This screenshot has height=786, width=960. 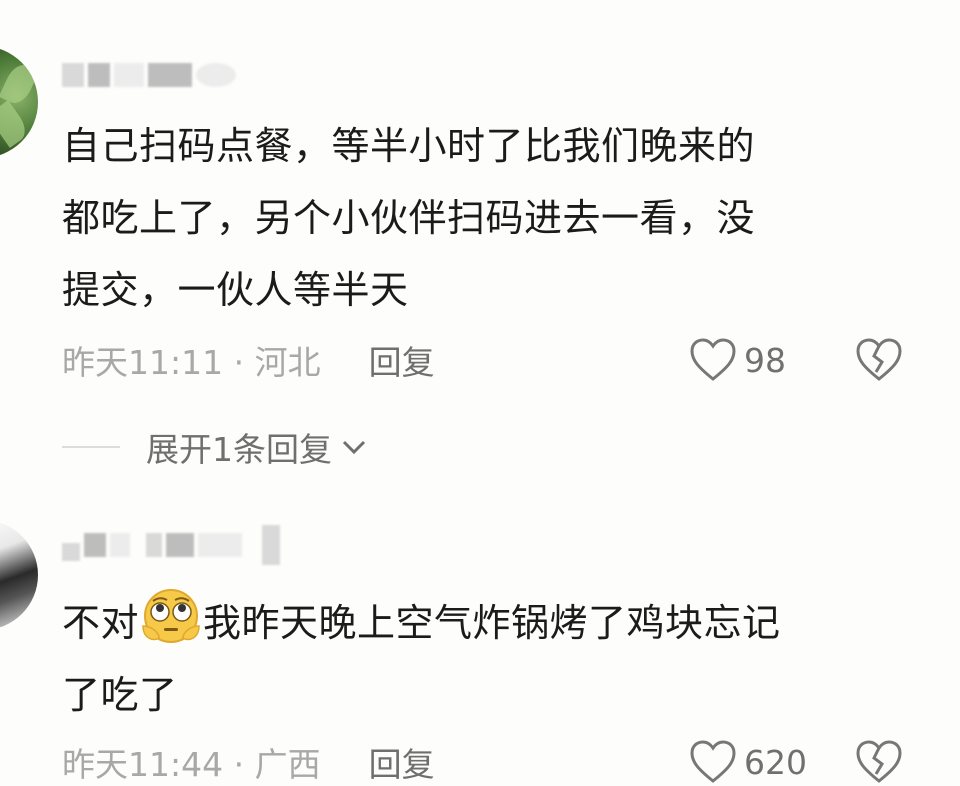 I want to click on chevron-down-icon, so click(x=354, y=447).